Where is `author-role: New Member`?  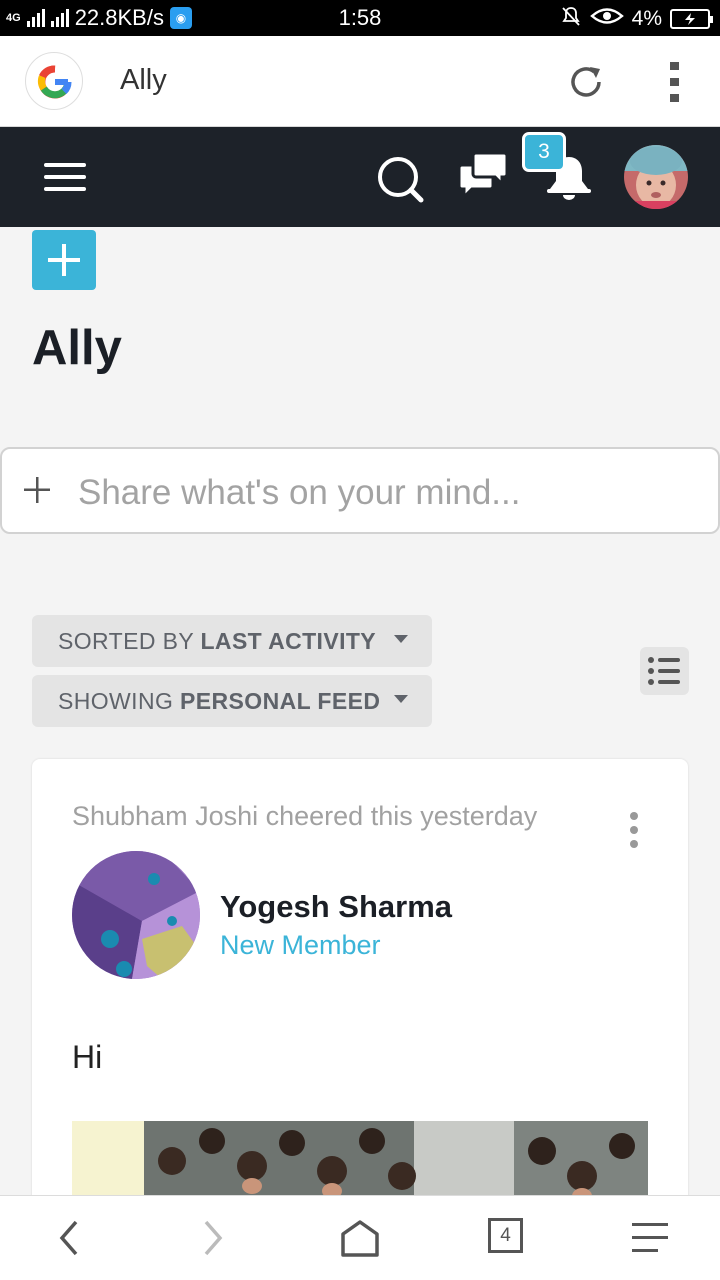 author-role: New Member is located at coordinates (300, 945).